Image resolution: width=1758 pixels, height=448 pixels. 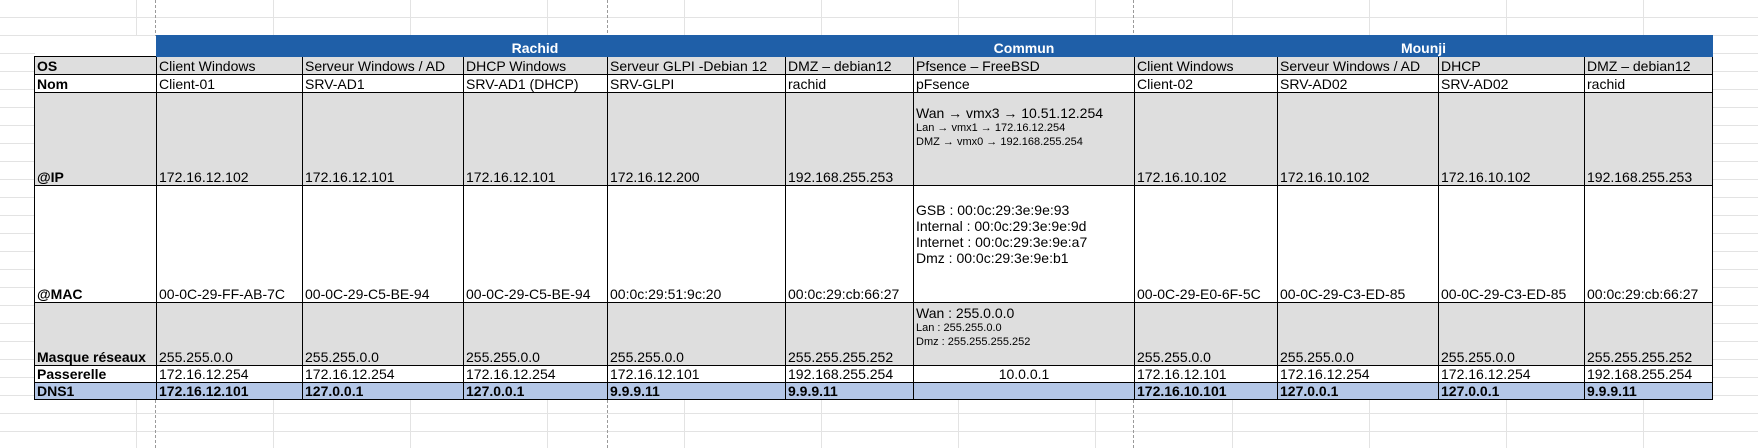 I want to click on cell-gateway: 10.0.0.1, so click(x=1024, y=374).